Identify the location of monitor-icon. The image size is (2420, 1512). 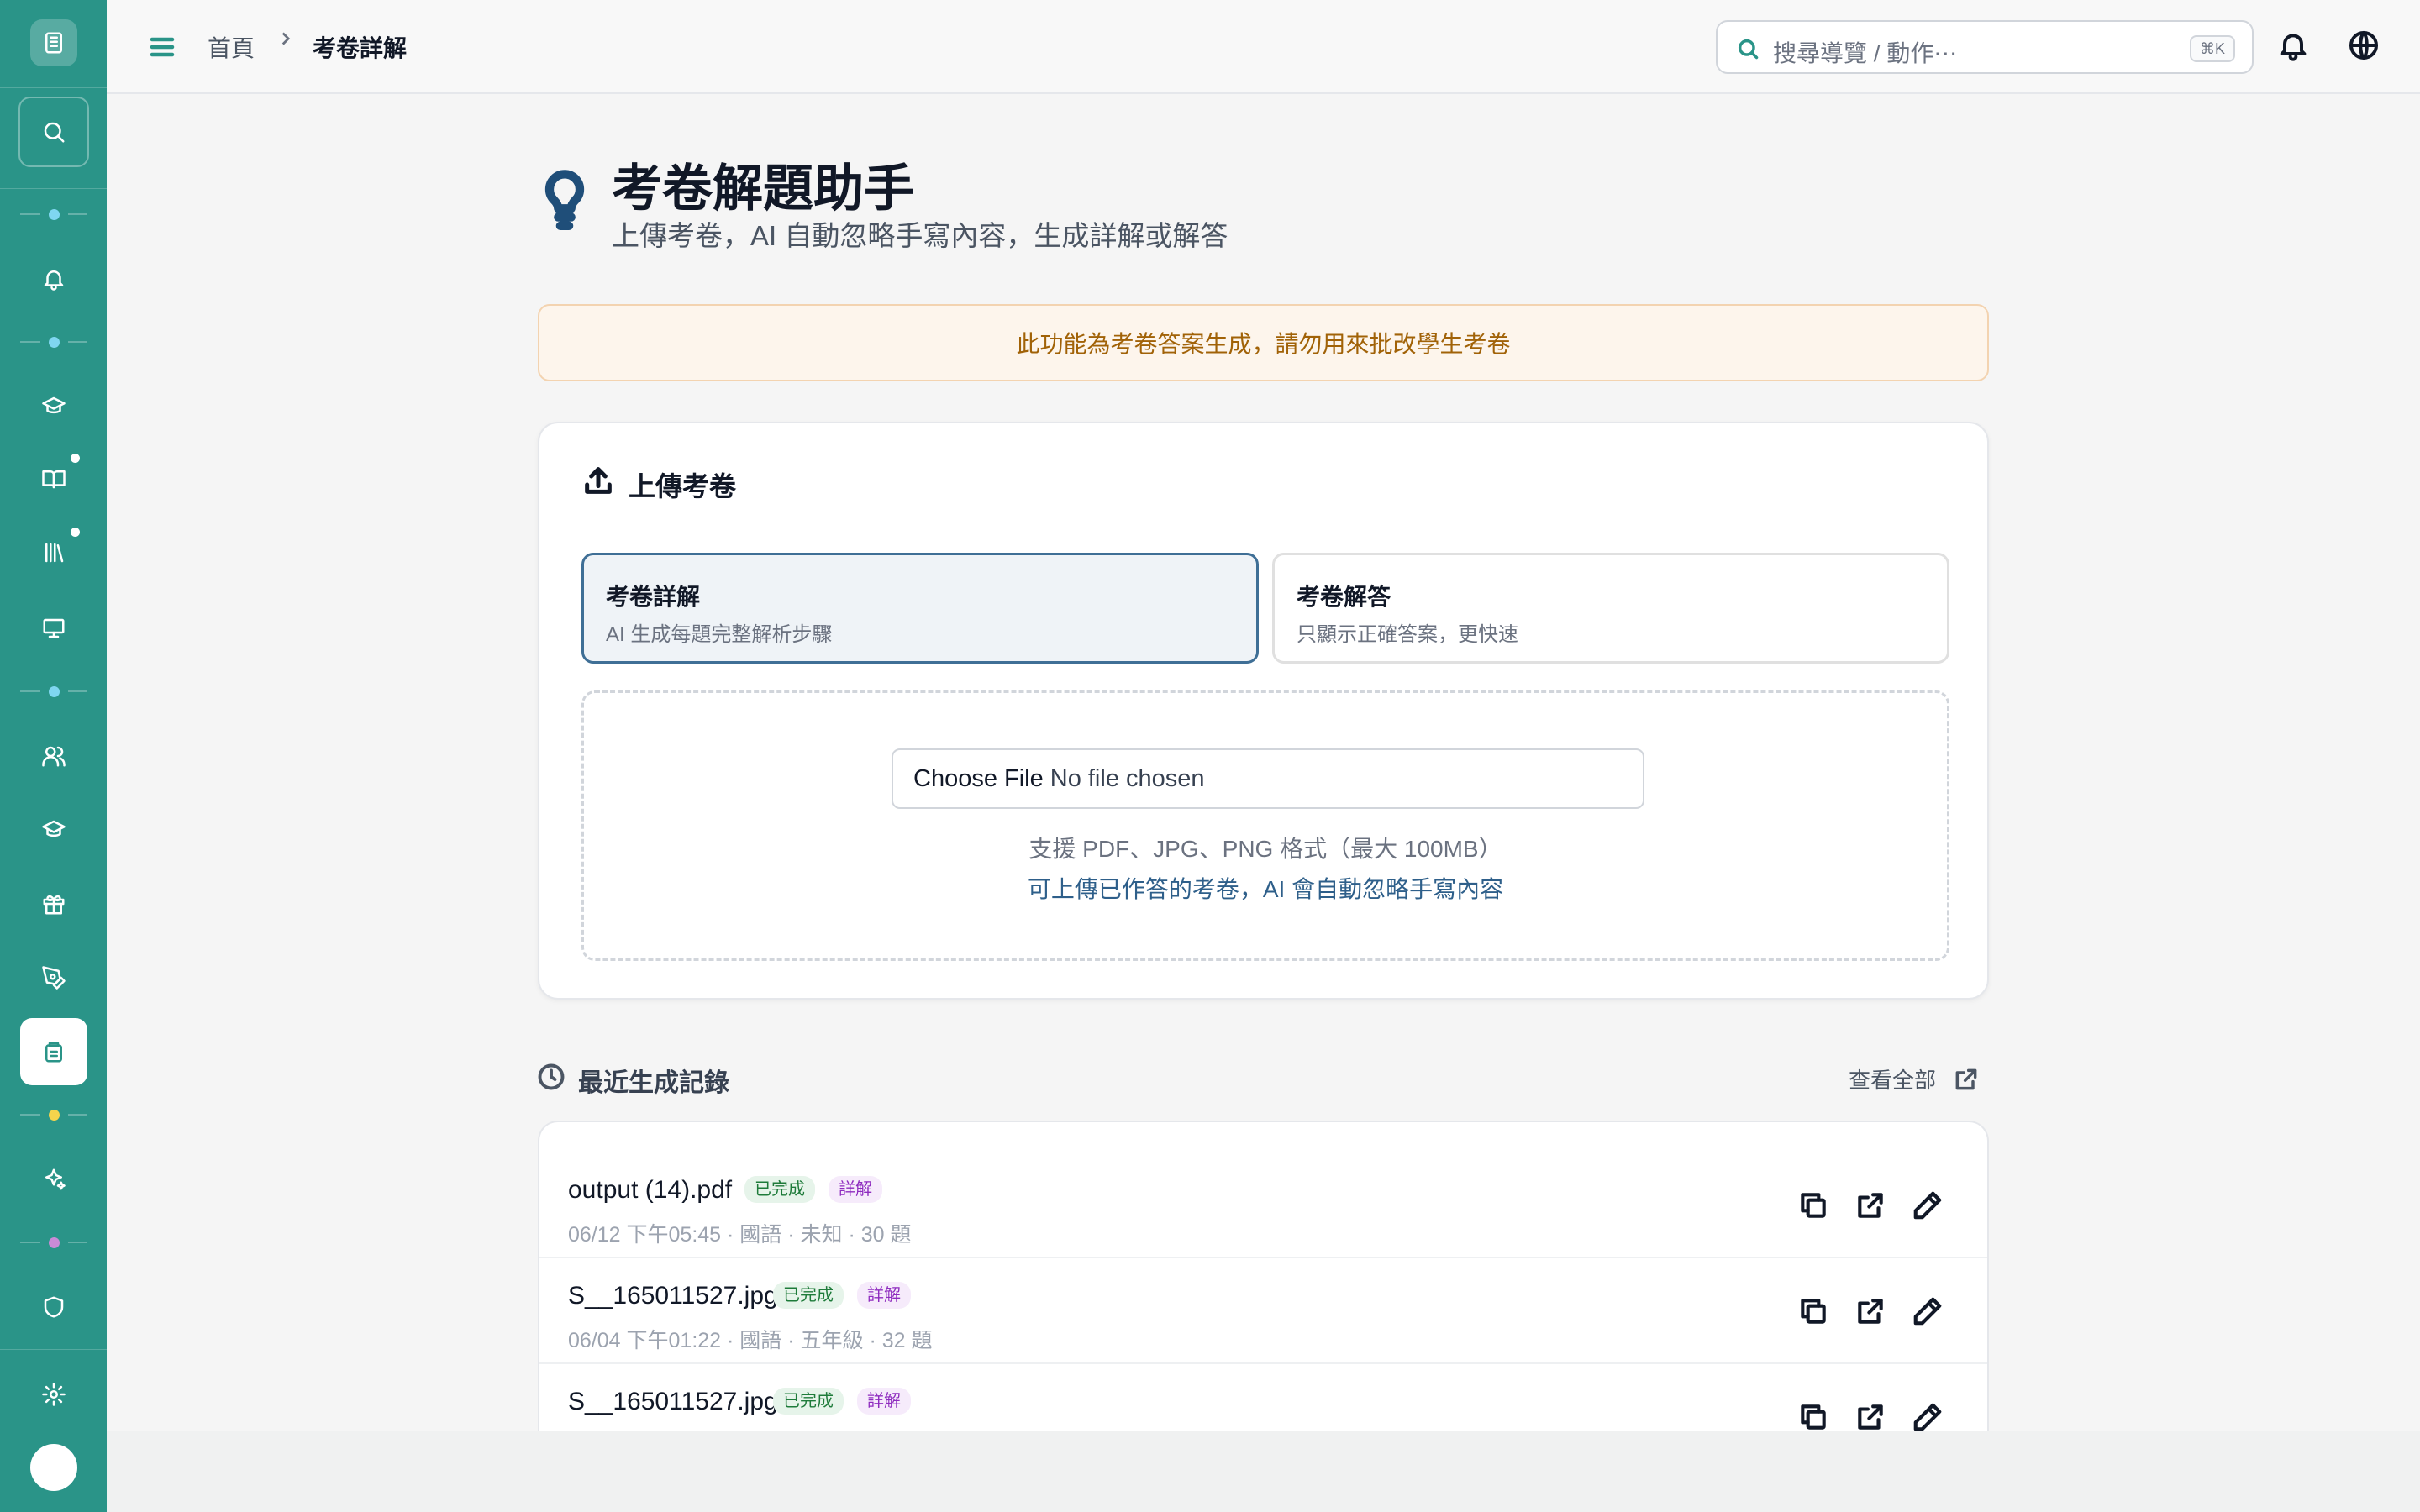
(53, 628).